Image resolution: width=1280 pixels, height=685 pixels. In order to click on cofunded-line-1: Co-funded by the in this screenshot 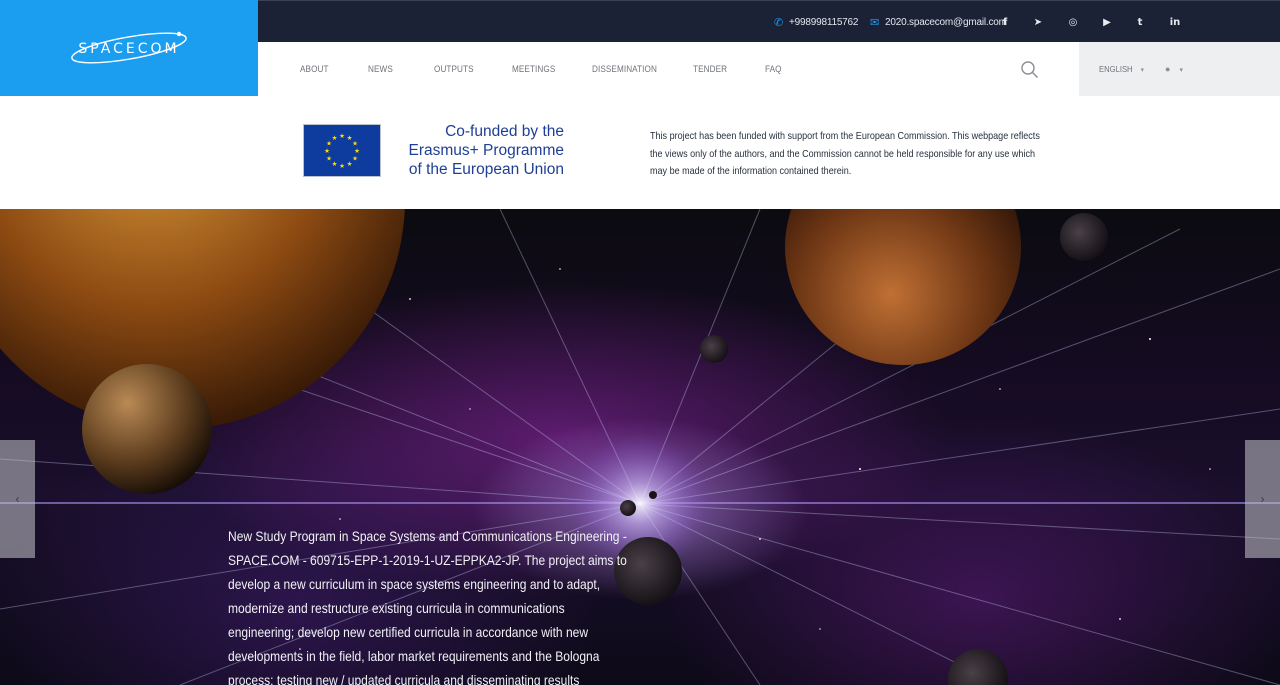, I will do `click(504, 131)`.